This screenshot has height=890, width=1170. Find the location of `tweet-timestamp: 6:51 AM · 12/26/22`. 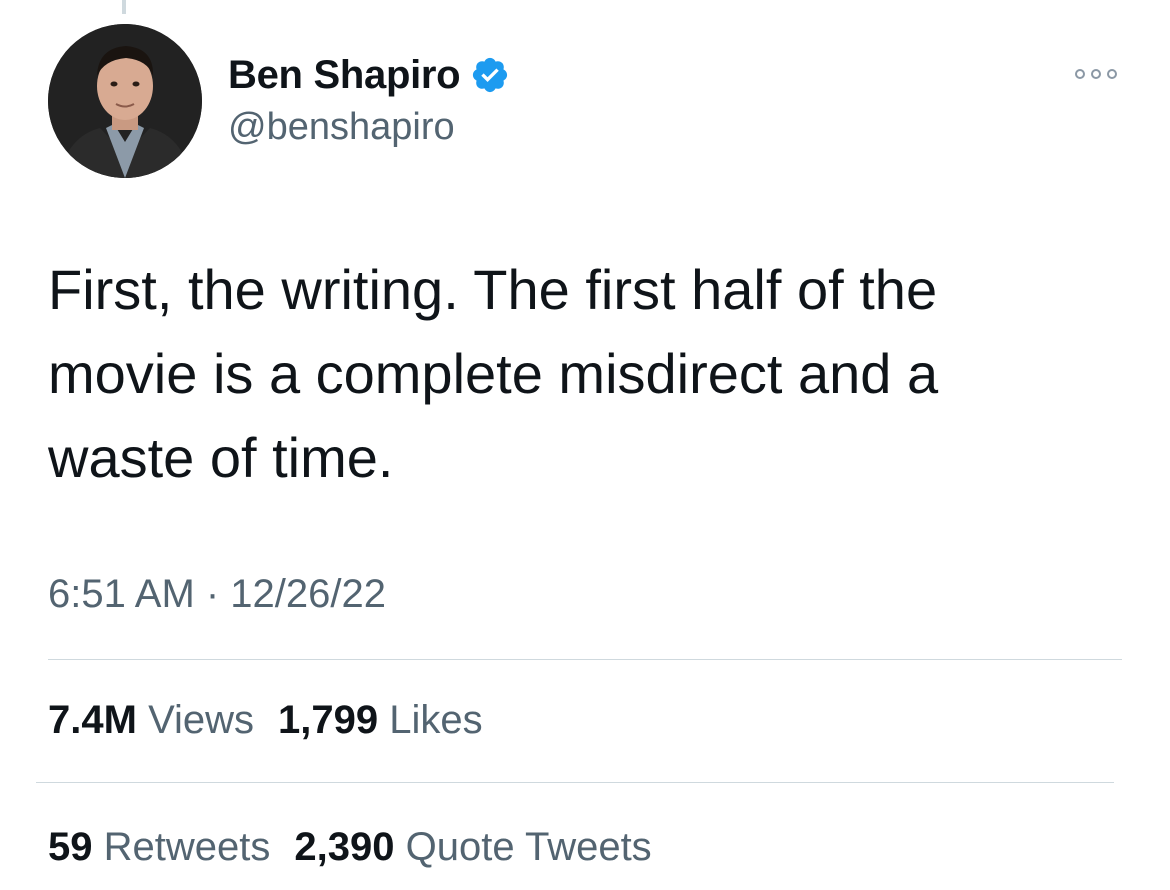

tweet-timestamp: 6:51 AM · 12/26/22 is located at coordinates (217, 594).